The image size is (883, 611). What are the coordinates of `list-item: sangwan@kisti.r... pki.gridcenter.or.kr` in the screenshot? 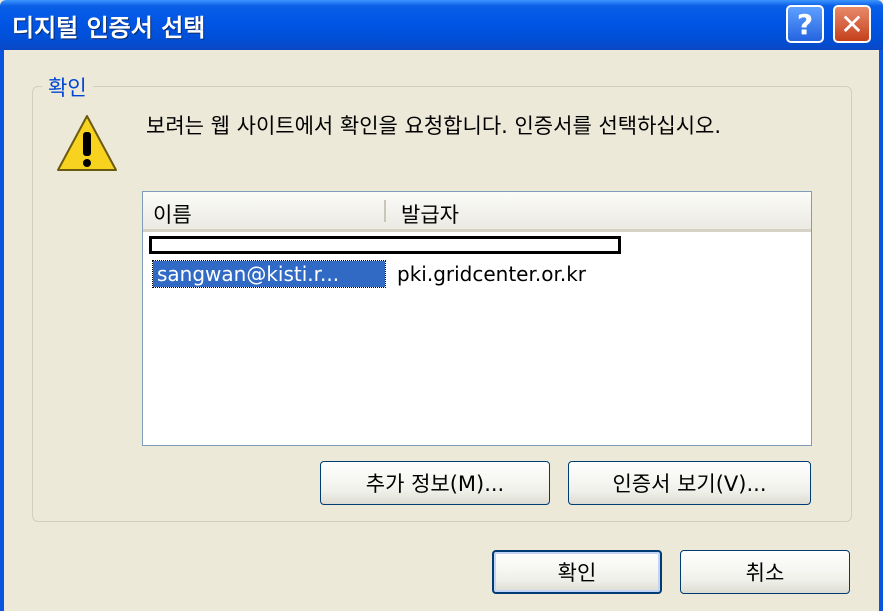 It's located at (477, 274).